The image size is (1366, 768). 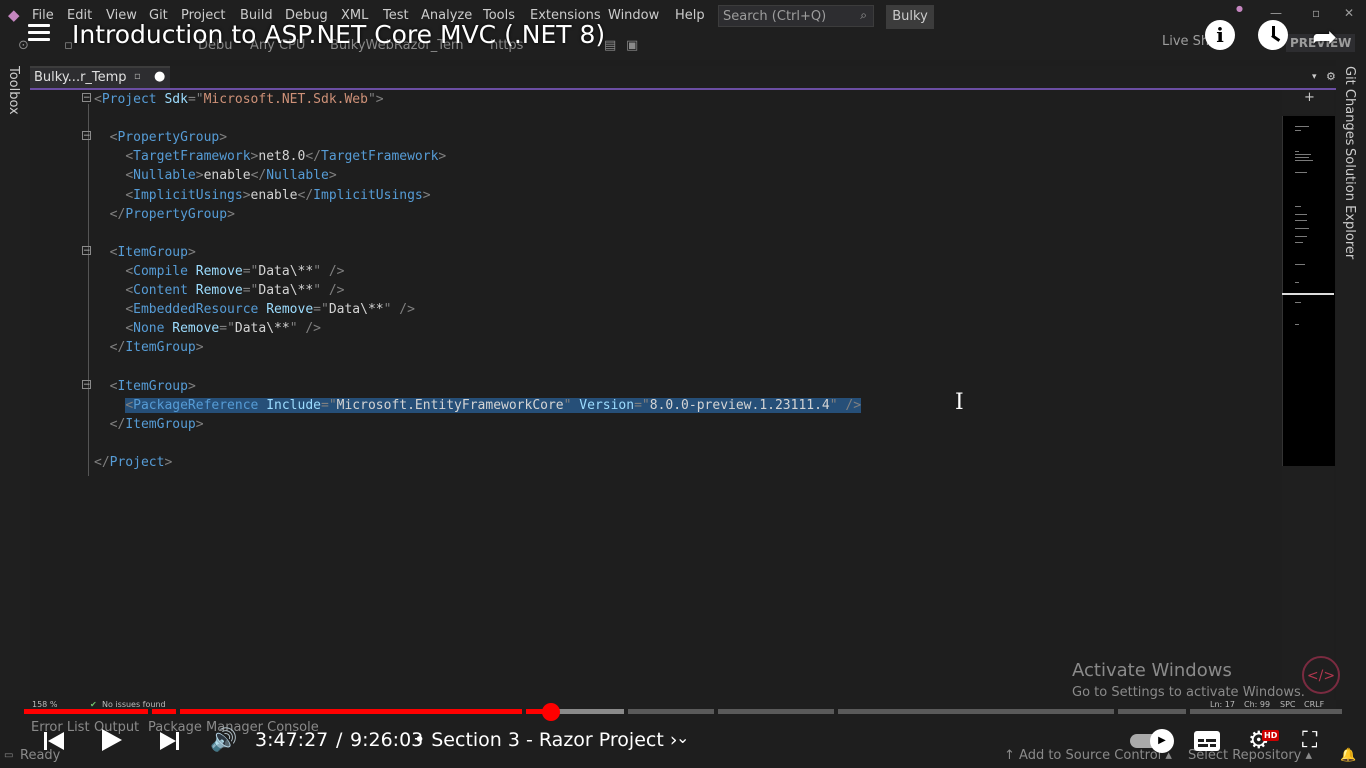 What do you see at coordinates (1207, 741) in the screenshot?
I see `subtitles-cc-icon` at bounding box center [1207, 741].